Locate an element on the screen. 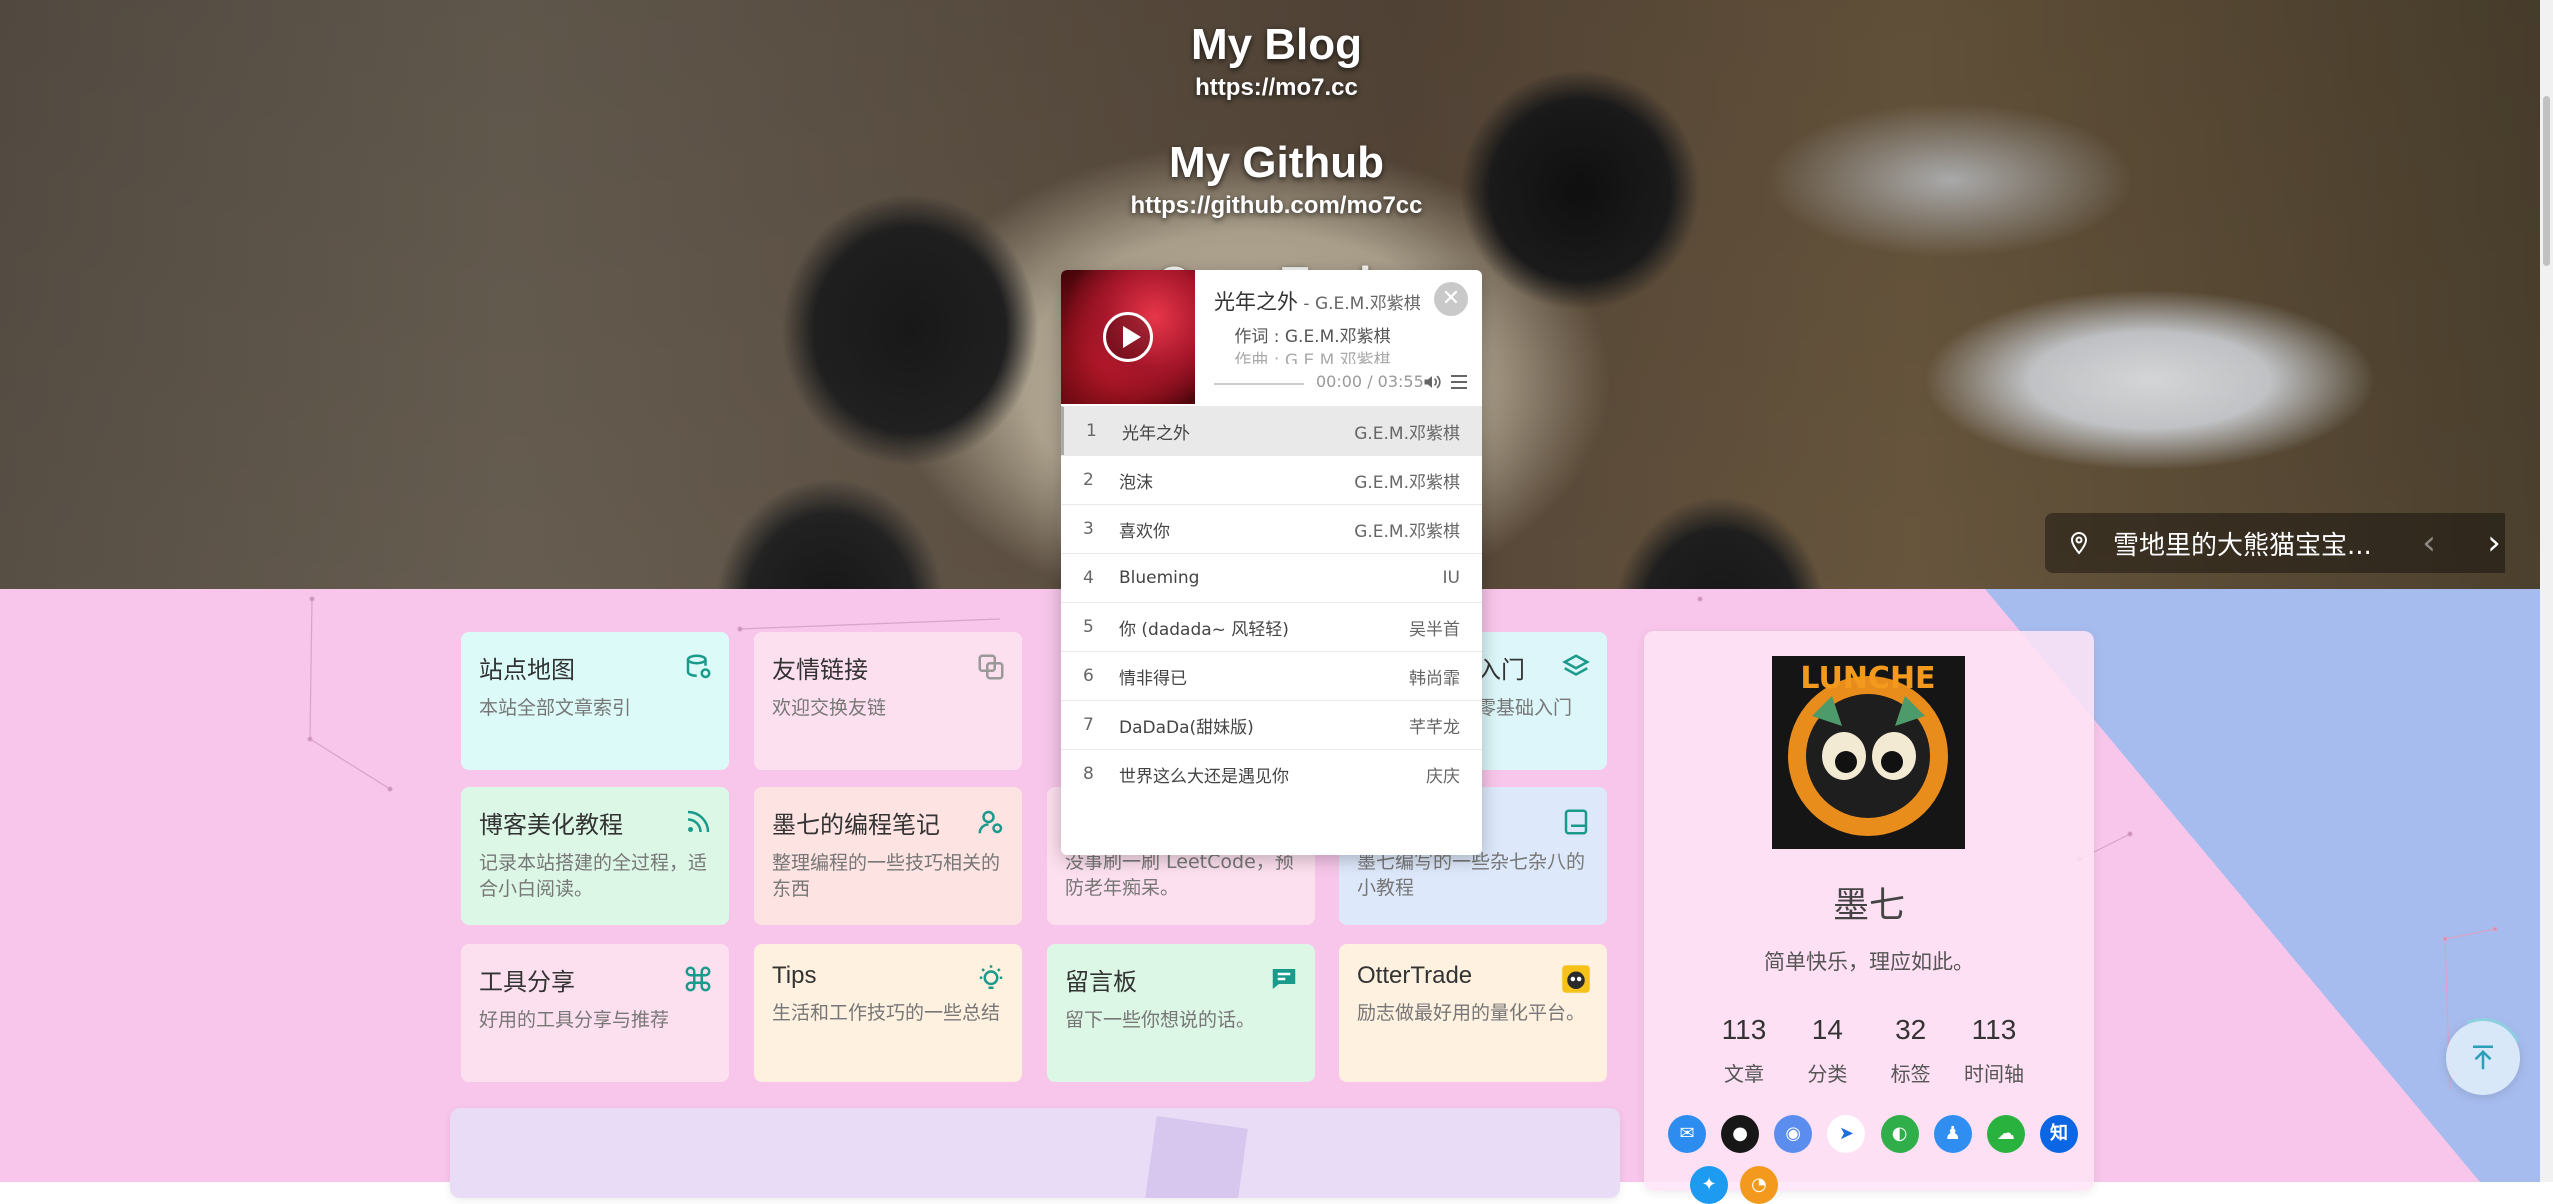 The width and height of the screenshot is (2553, 1204). playlist-item: 1 光年之外 G.E.M.邓紫棋 is located at coordinates (1271, 430).